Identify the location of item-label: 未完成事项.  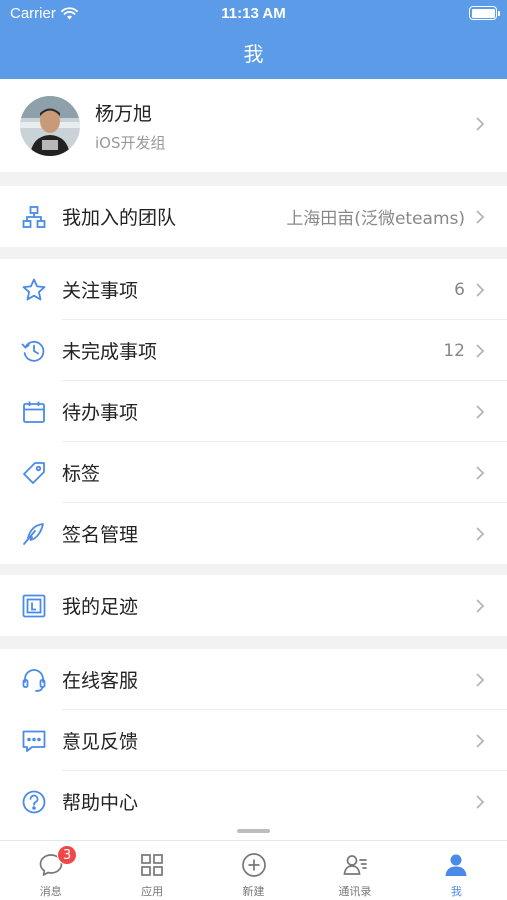
(110, 352).